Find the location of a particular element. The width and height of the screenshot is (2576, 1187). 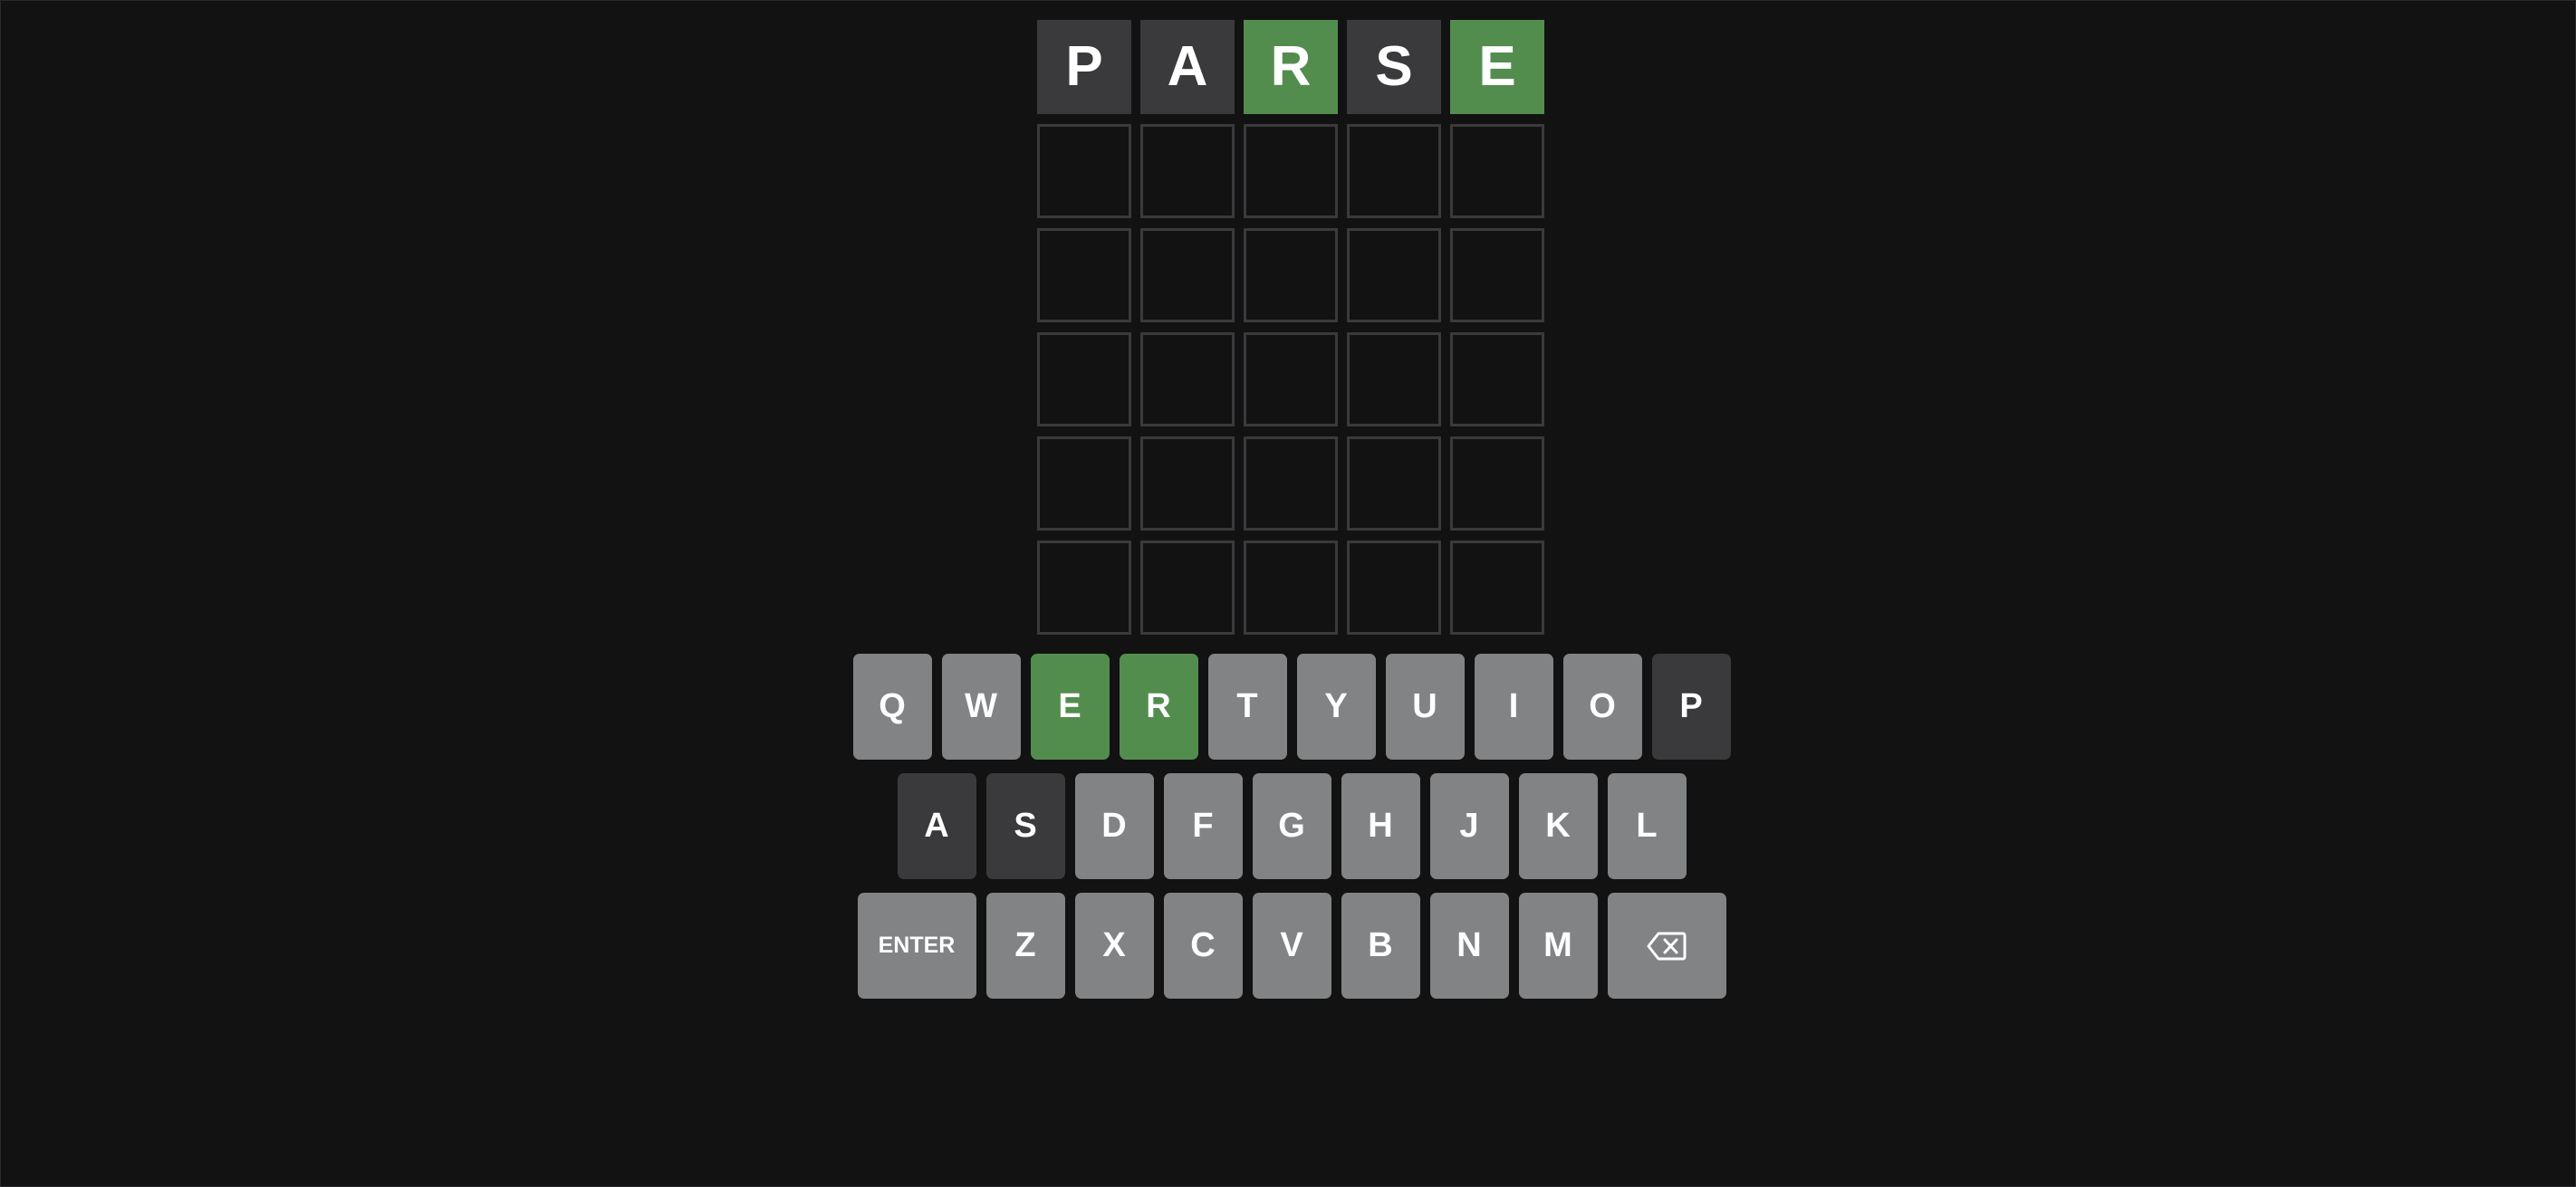

key-u: U is located at coordinates (1425, 707).